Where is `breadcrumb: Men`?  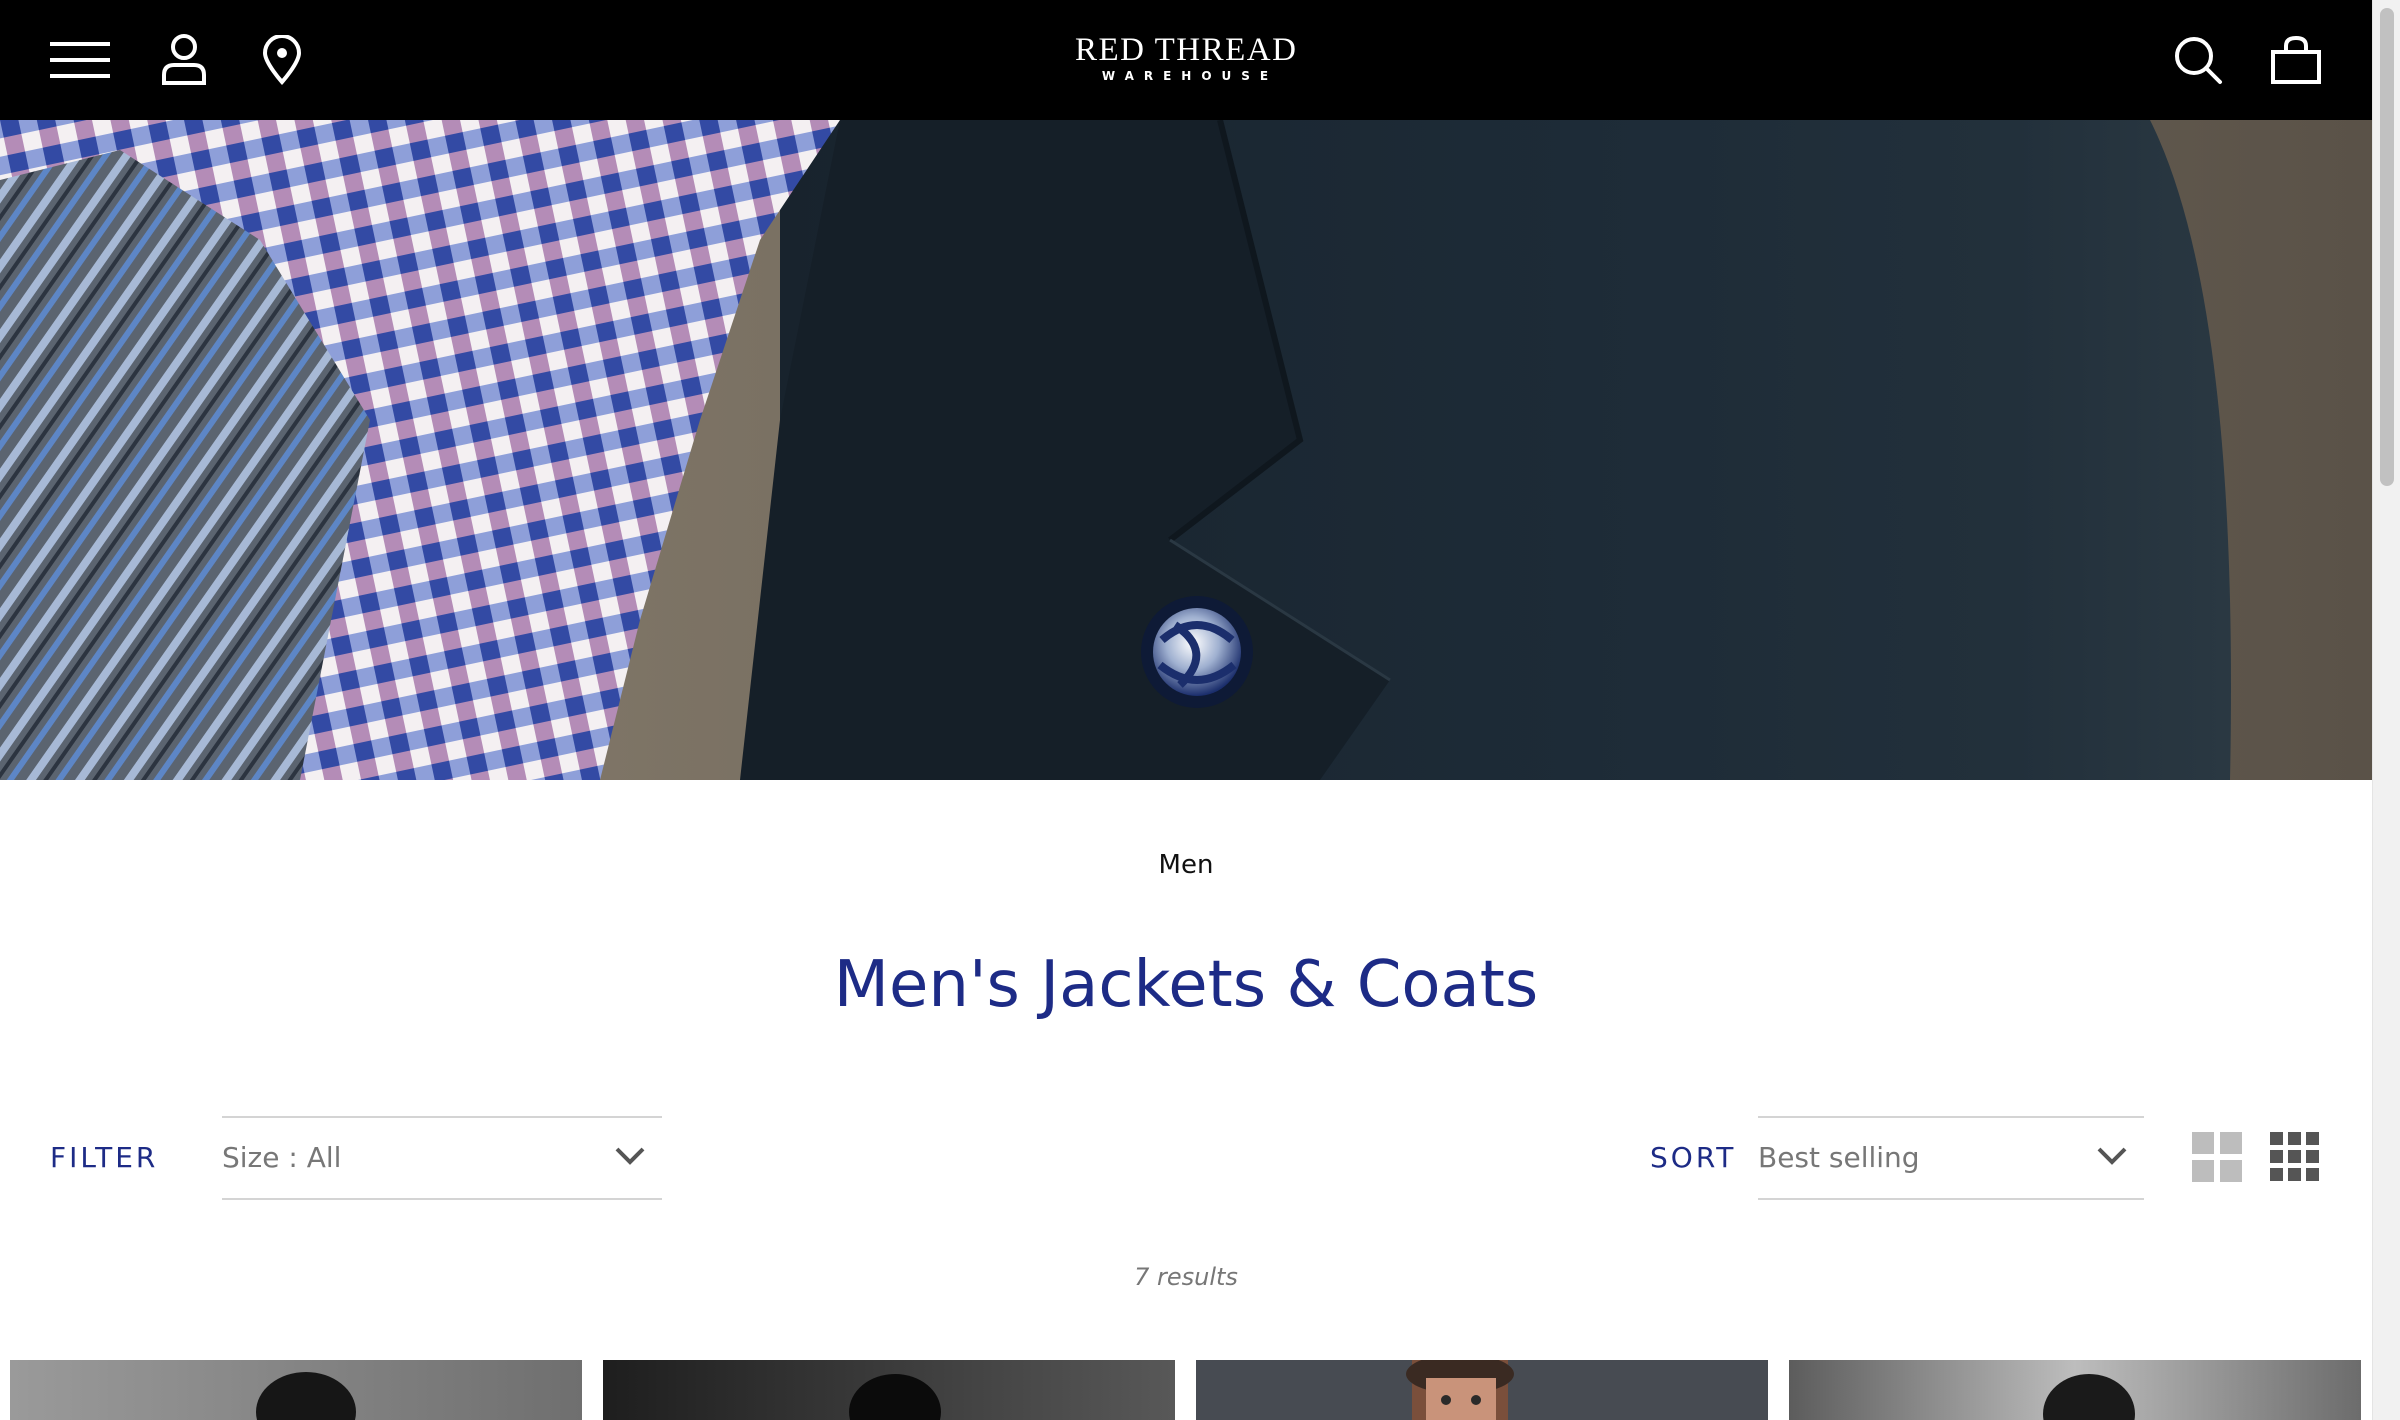 breadcrumb: Men is located at coordinates (1186, 865).